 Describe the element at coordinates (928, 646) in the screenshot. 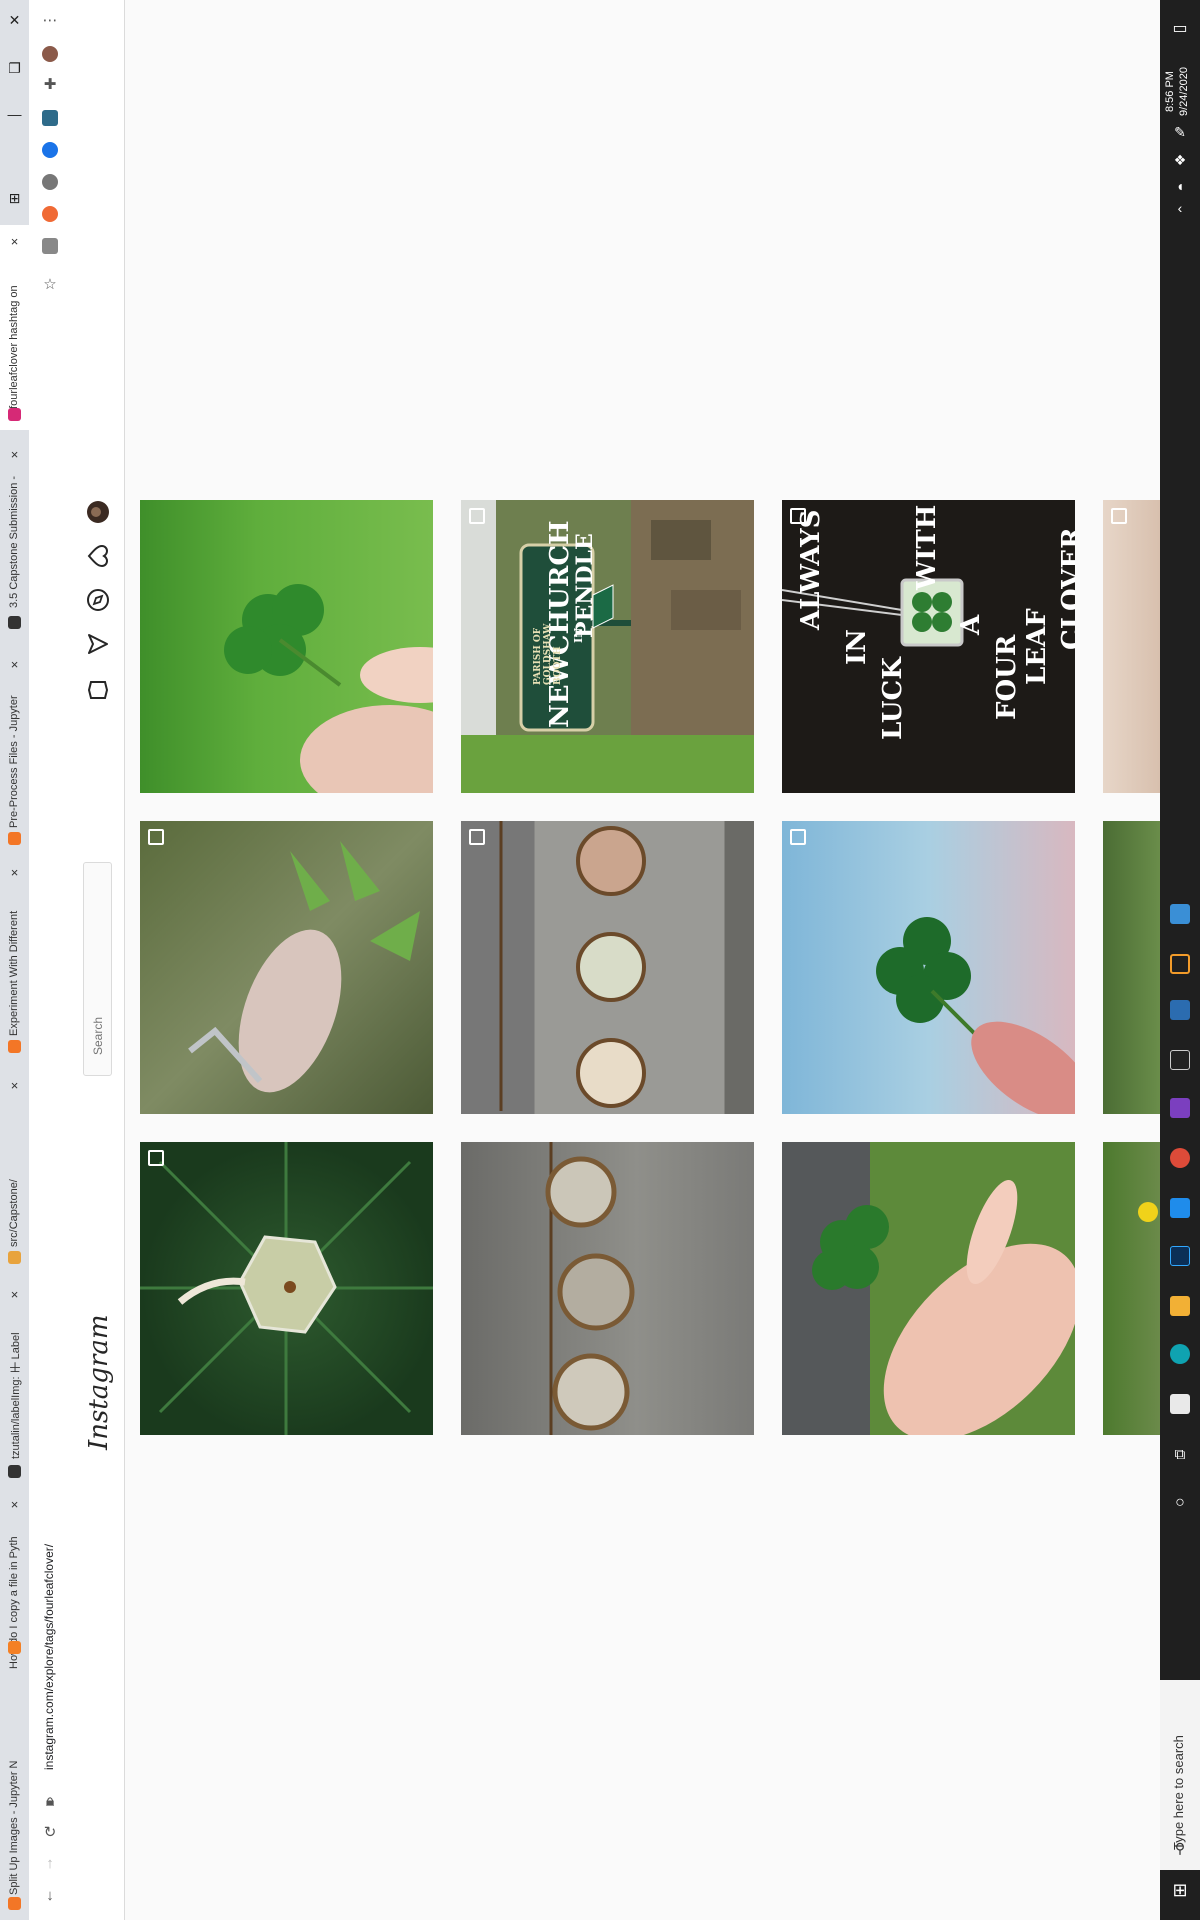

I see `post-tile: ALWAYS IN LUCK WITH A FOUR LEAF CLOVER` at that location.